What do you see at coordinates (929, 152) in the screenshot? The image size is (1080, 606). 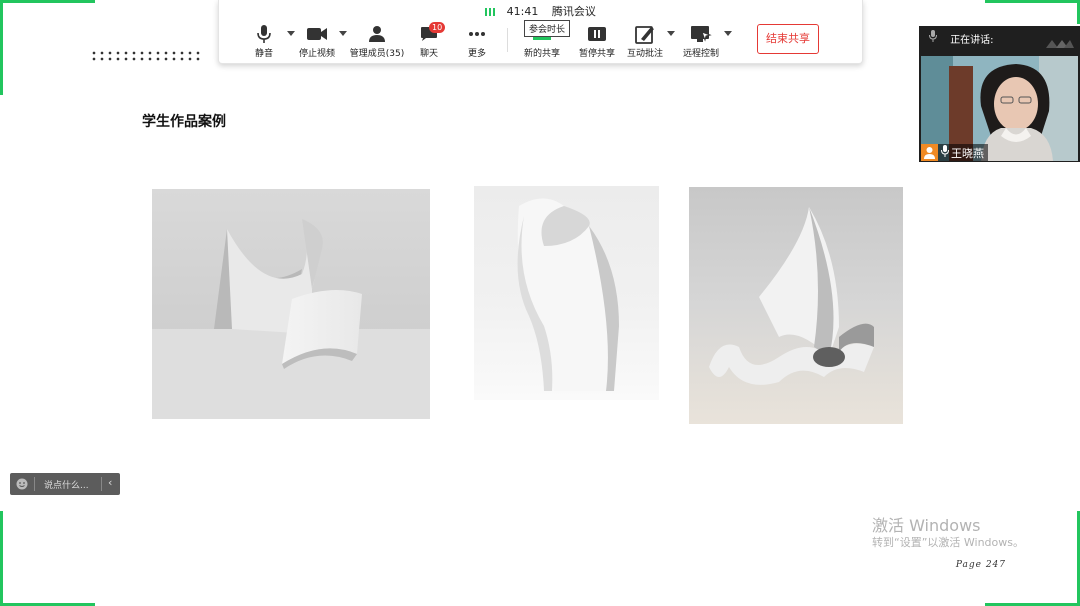 I see `user-avatar-icon` at bounding box center [929, 152].